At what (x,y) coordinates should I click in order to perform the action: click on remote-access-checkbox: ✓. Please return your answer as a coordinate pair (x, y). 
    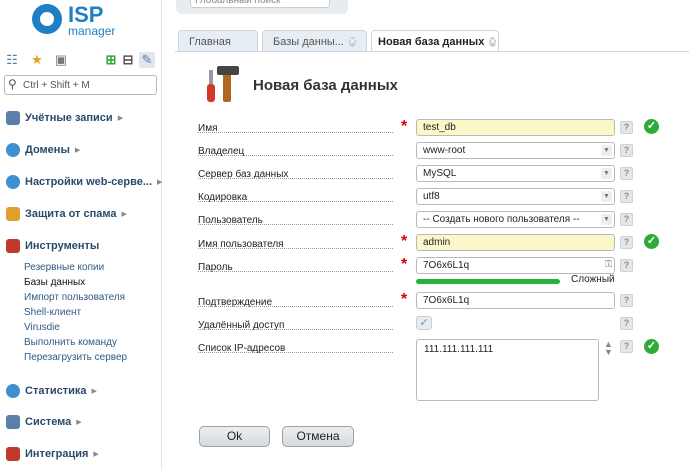
    Looking at the image, I should click on (424, 323).